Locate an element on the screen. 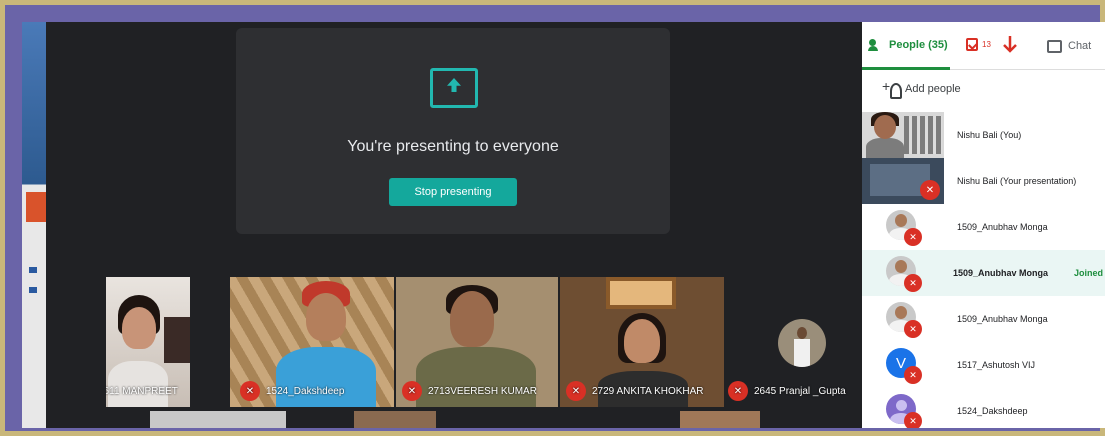 This screenshot has width=1105, height=436. stop-presenting-button: Stop presenting is located at coordinates (453, 192).